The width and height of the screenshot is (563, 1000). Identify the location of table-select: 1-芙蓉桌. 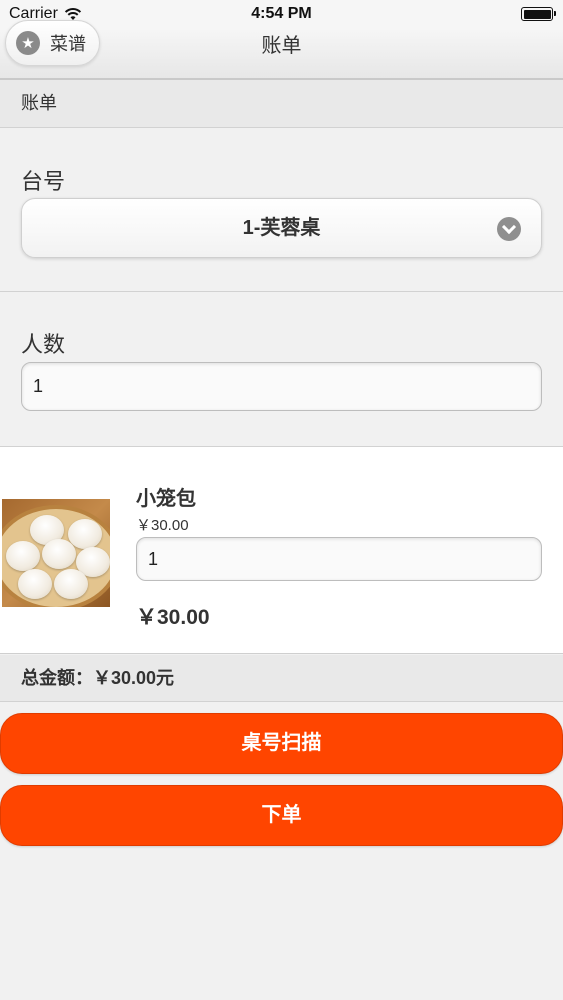
(281, 228).